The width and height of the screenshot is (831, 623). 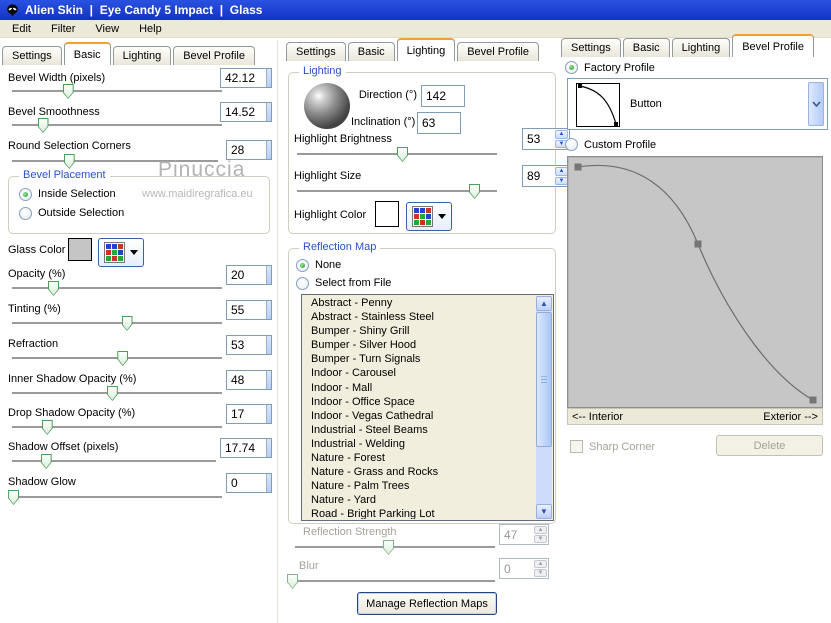 What do you see at coordinates (249, 150) in the screenshot?
I see `round-corners-input: 28` at bounding box center [249, 150].